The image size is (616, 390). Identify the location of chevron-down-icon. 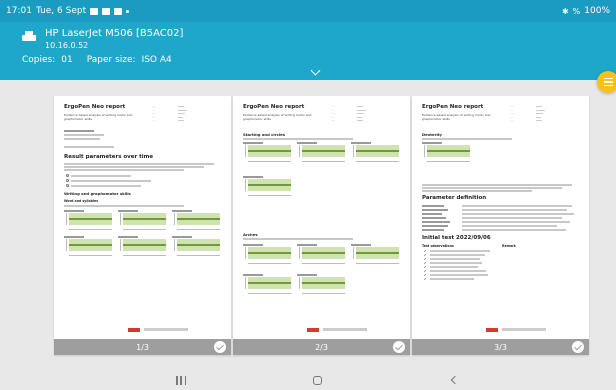
(315, 70).